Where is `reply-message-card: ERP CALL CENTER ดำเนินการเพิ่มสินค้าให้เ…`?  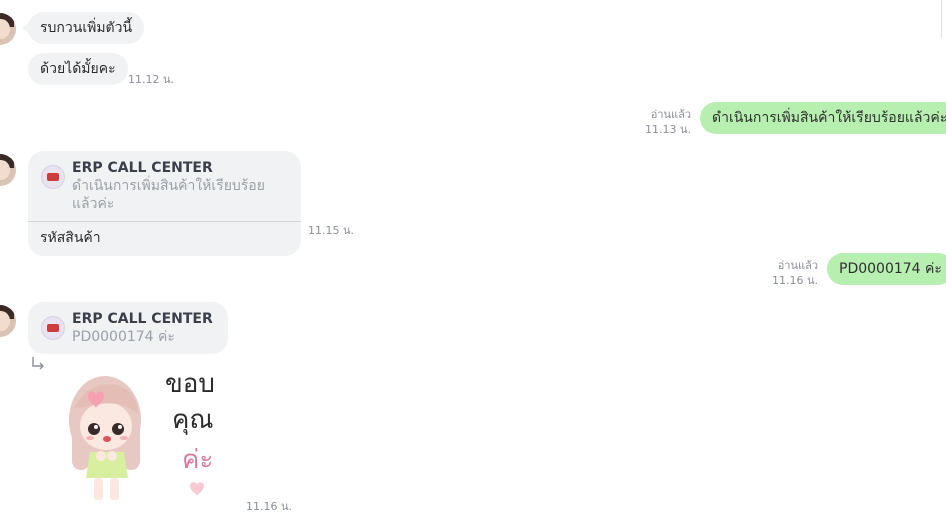
reply-message-card: ERP CALL CENTER ดำเนินการเพิ่มสินค้าให้เ… is located at coordinates (164, 203).